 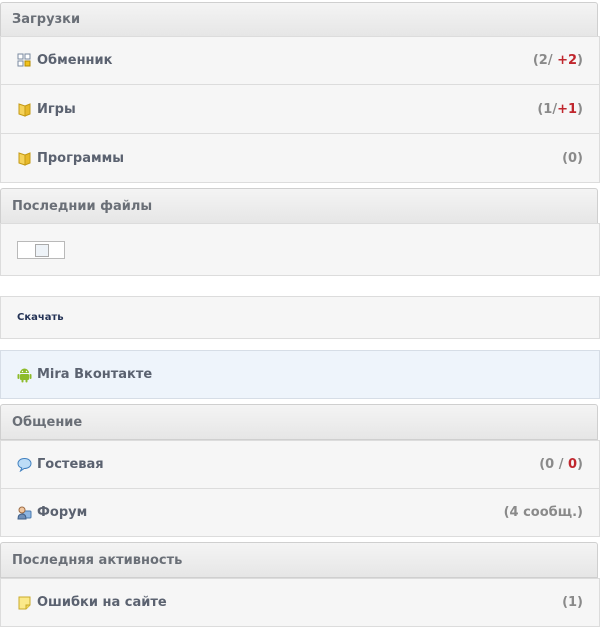 I want to click on activity-title: Последняя активность, so click(x=97, y=560).